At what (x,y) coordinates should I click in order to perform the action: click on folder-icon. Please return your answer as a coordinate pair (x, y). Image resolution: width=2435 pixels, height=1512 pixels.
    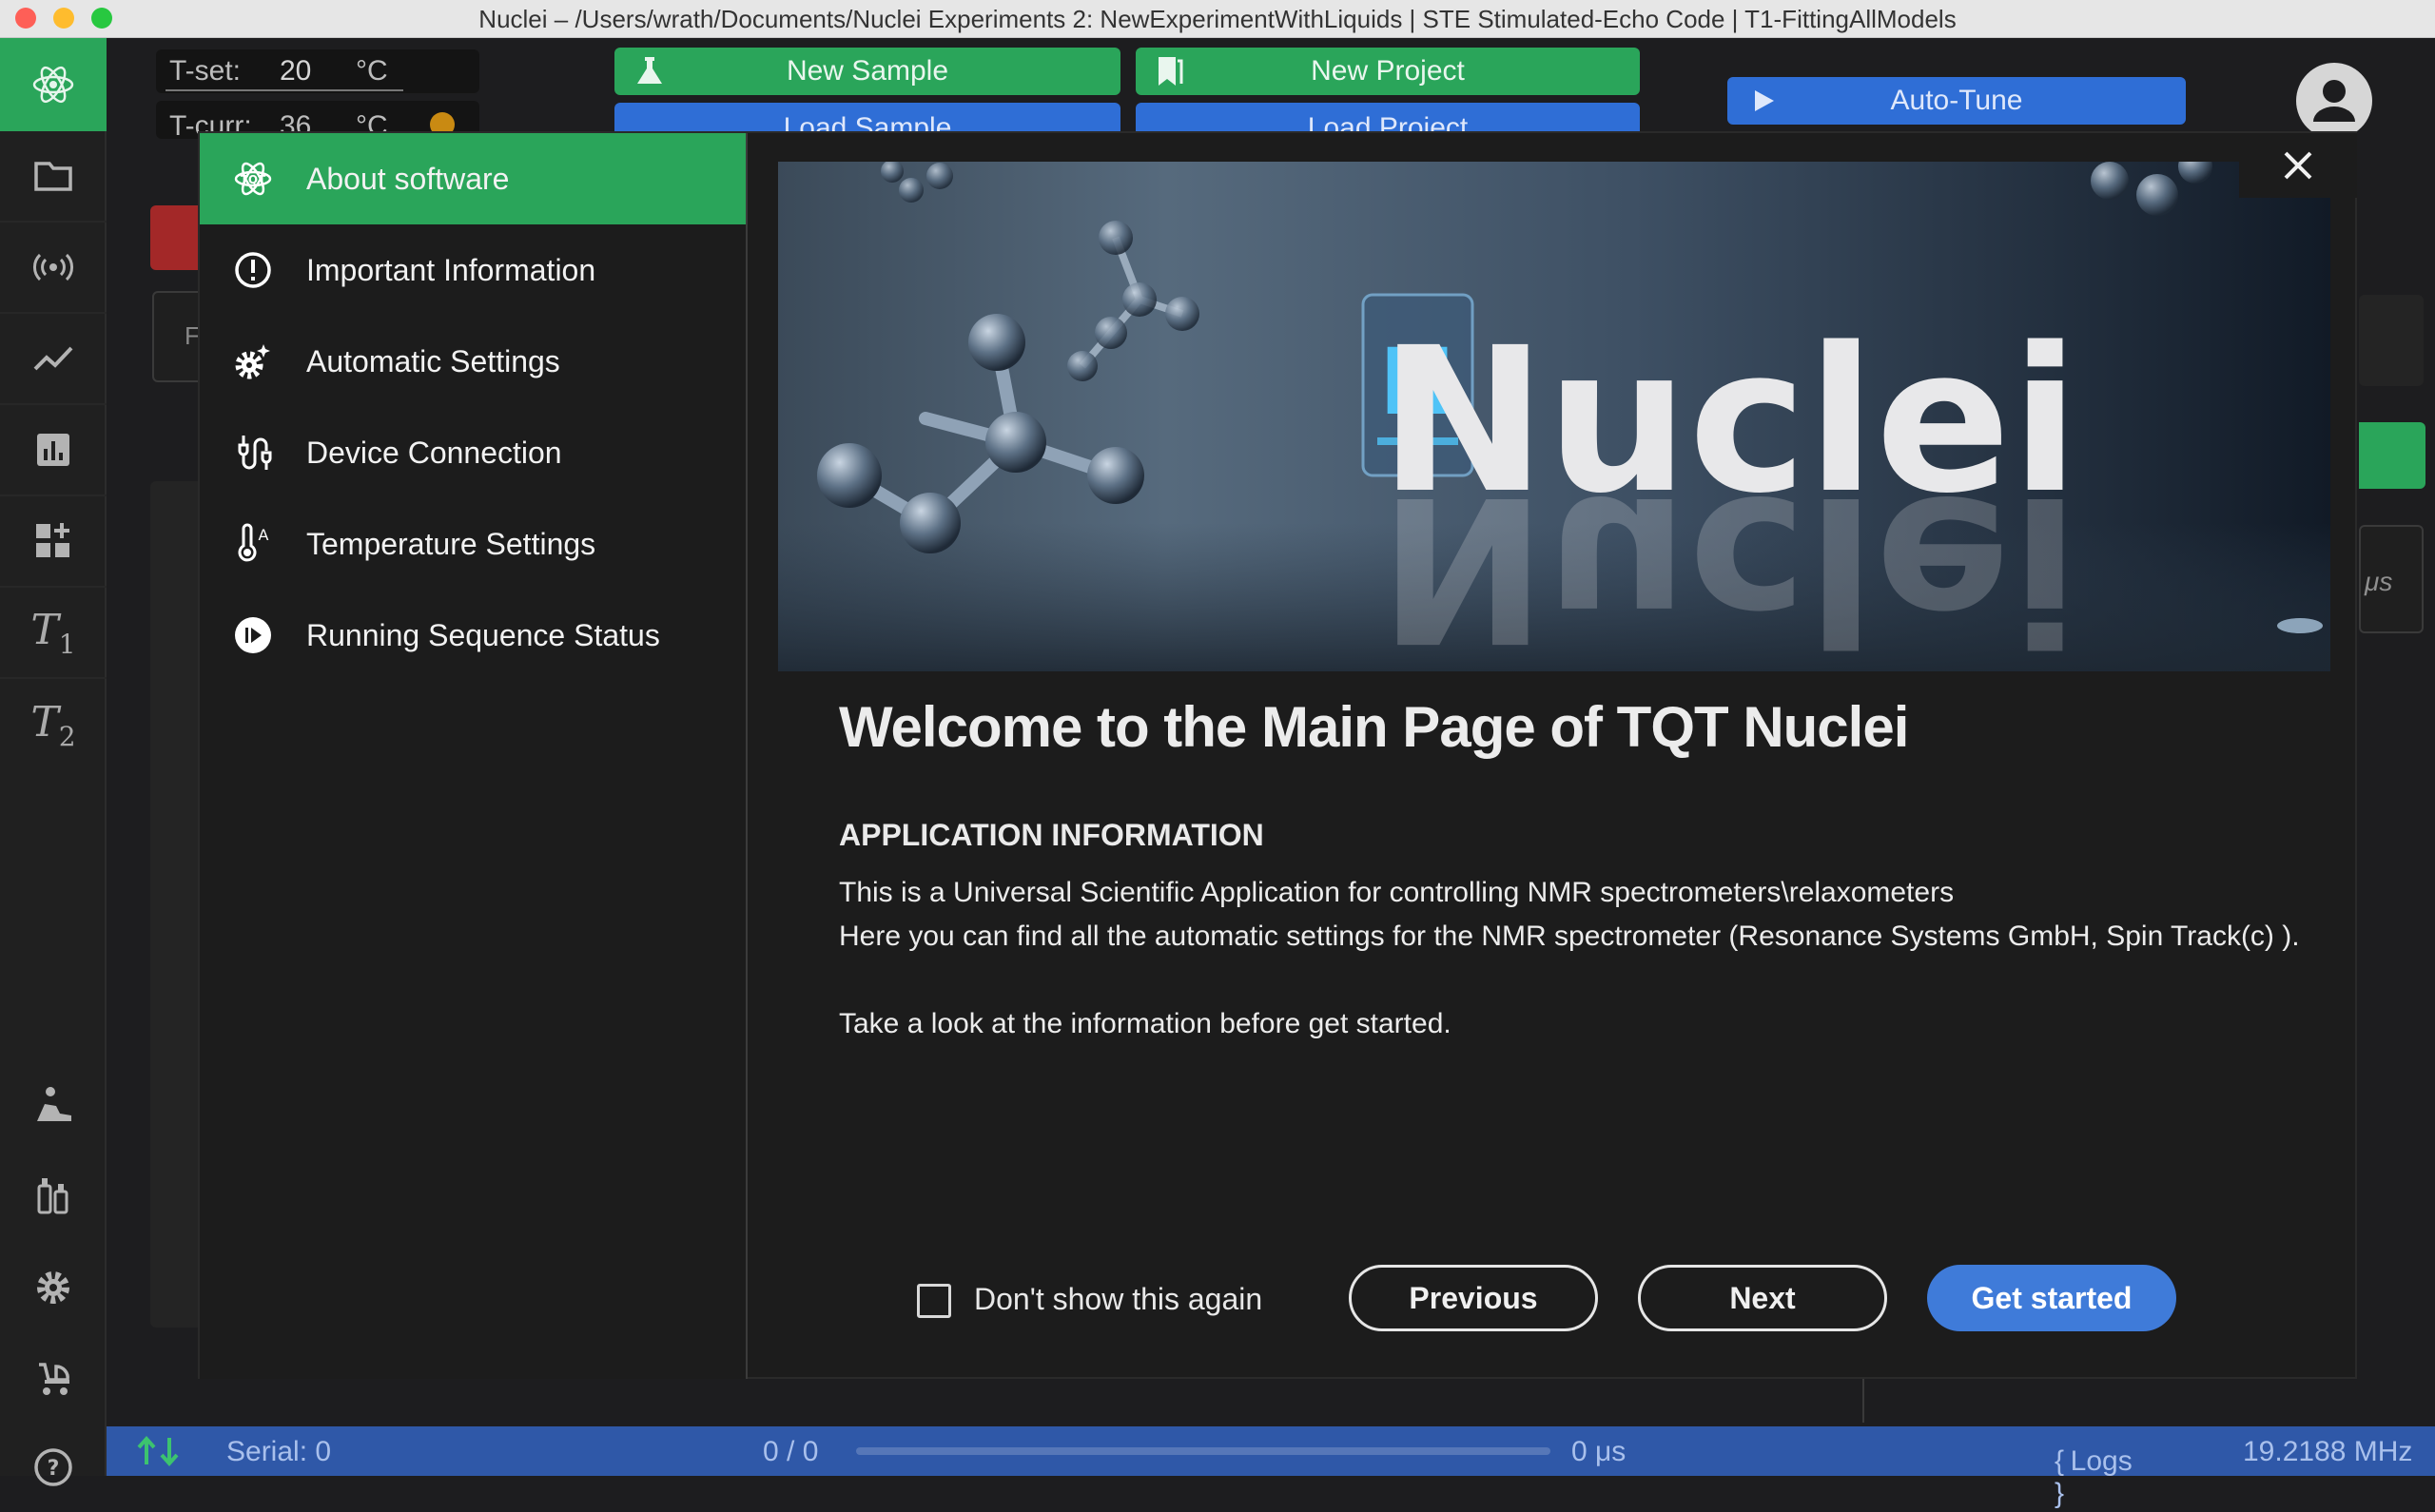
    Looking at the image, I should click on (53, 176).